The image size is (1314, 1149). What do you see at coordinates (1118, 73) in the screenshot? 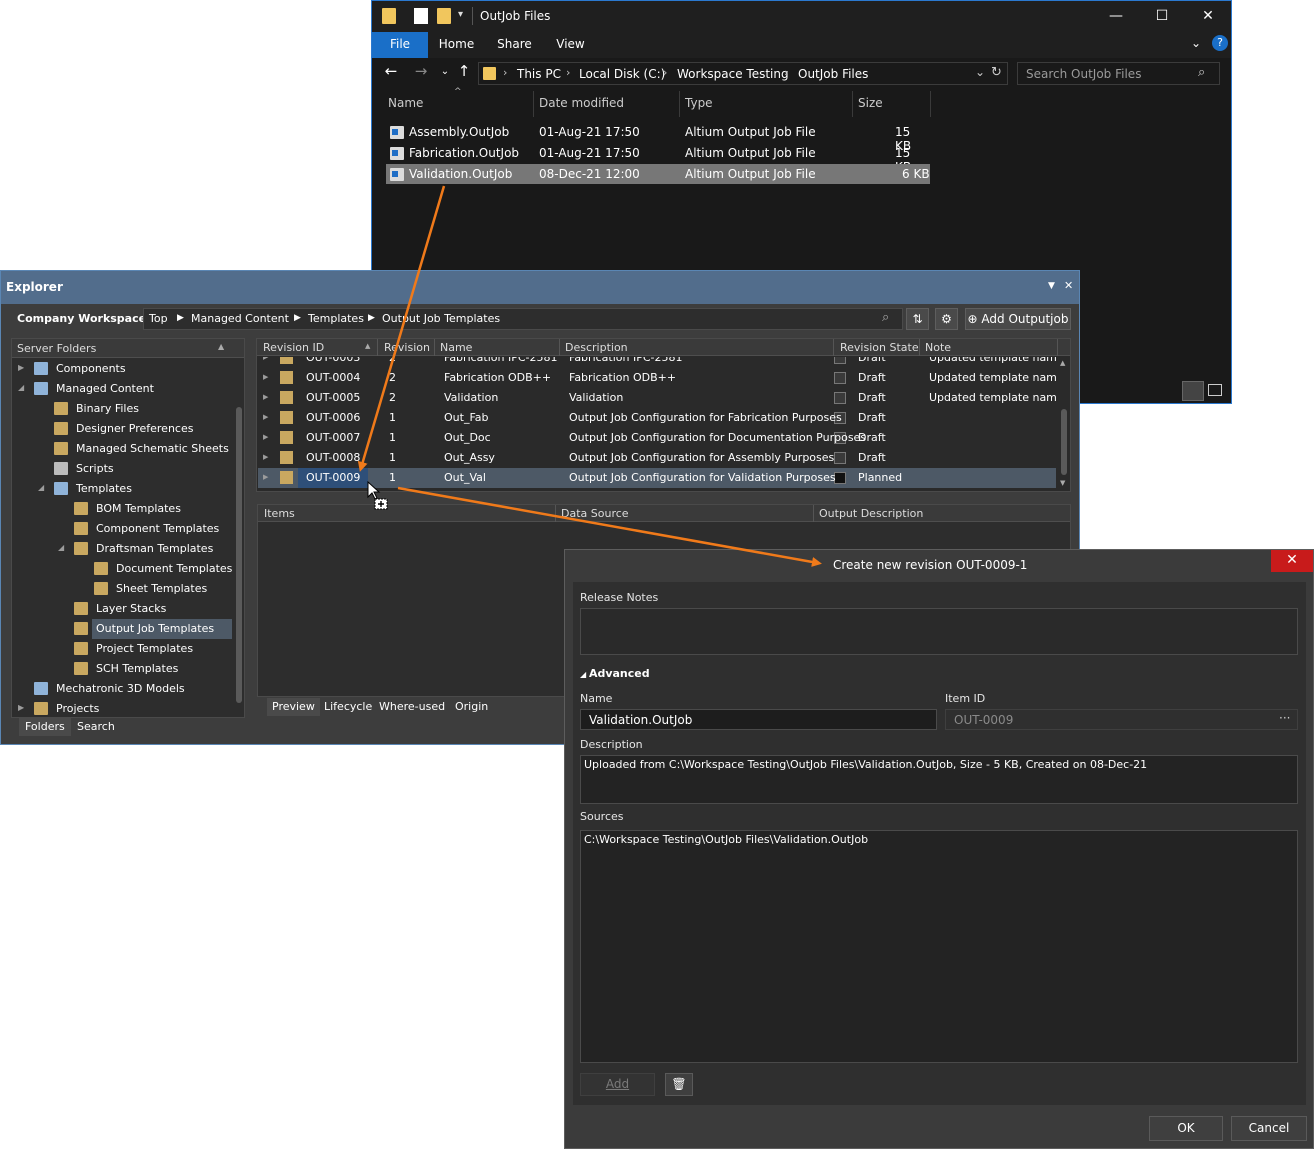
I see `search-input: Search OutJob Files ⌕` at bounding box center [1118, 73].